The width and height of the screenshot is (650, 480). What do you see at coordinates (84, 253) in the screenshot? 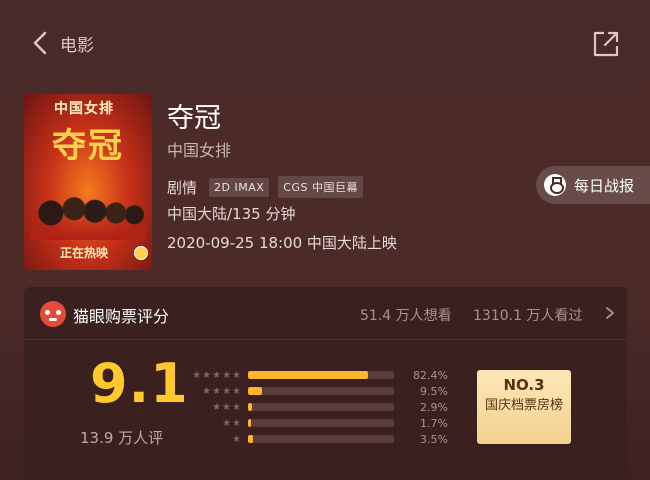
I see `poster-status: 正在热映` at bounding box center [84, 253].